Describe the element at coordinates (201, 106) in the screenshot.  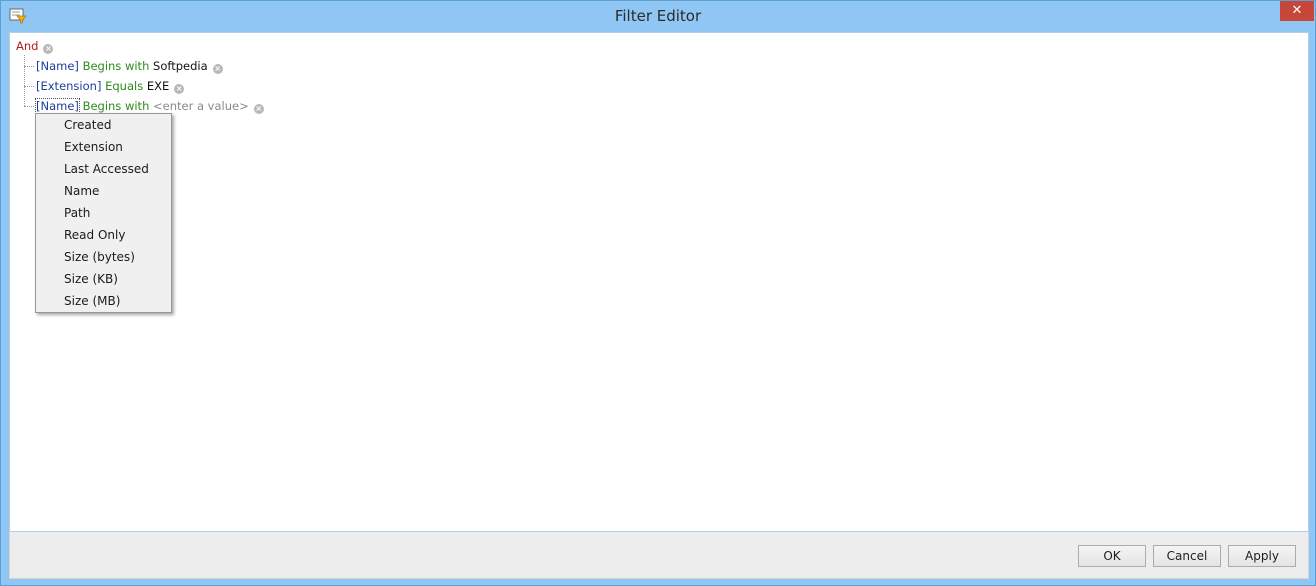
I see `condition-value-placeholder: <enter a value>` at that location.